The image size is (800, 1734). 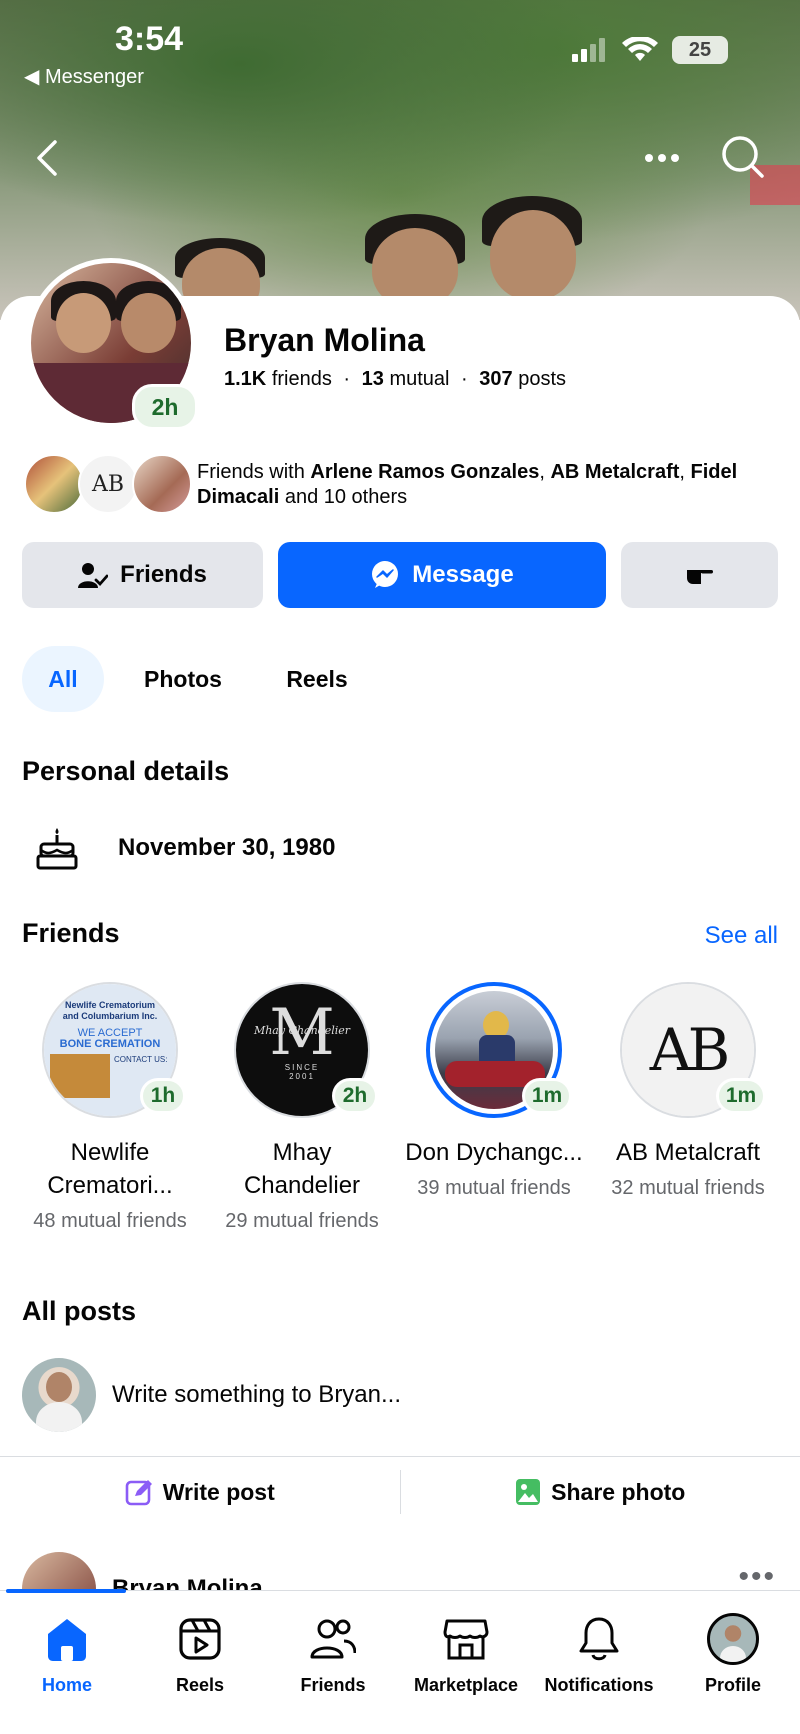 What do you see at coordinates (149, 39) in the screenshot?
I see `status-time: 3:54` at bounding box center [149, 39].